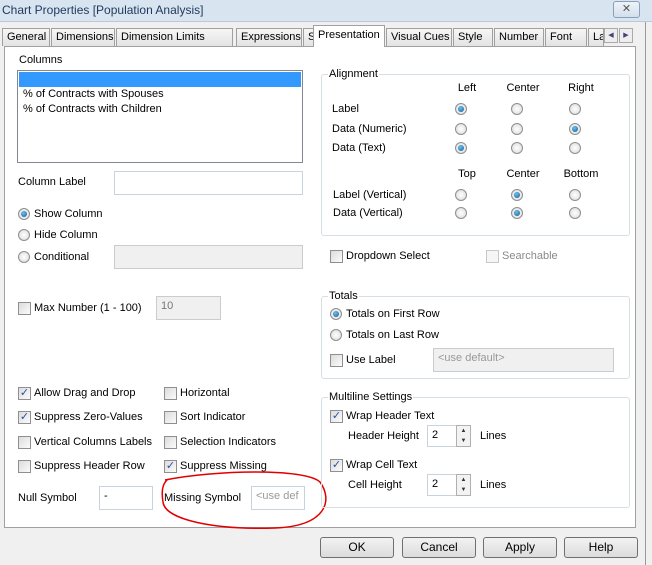  Describe the element at coordinates (126, 498) in the screenshot. I see `null-symbol-input: -` at that location.